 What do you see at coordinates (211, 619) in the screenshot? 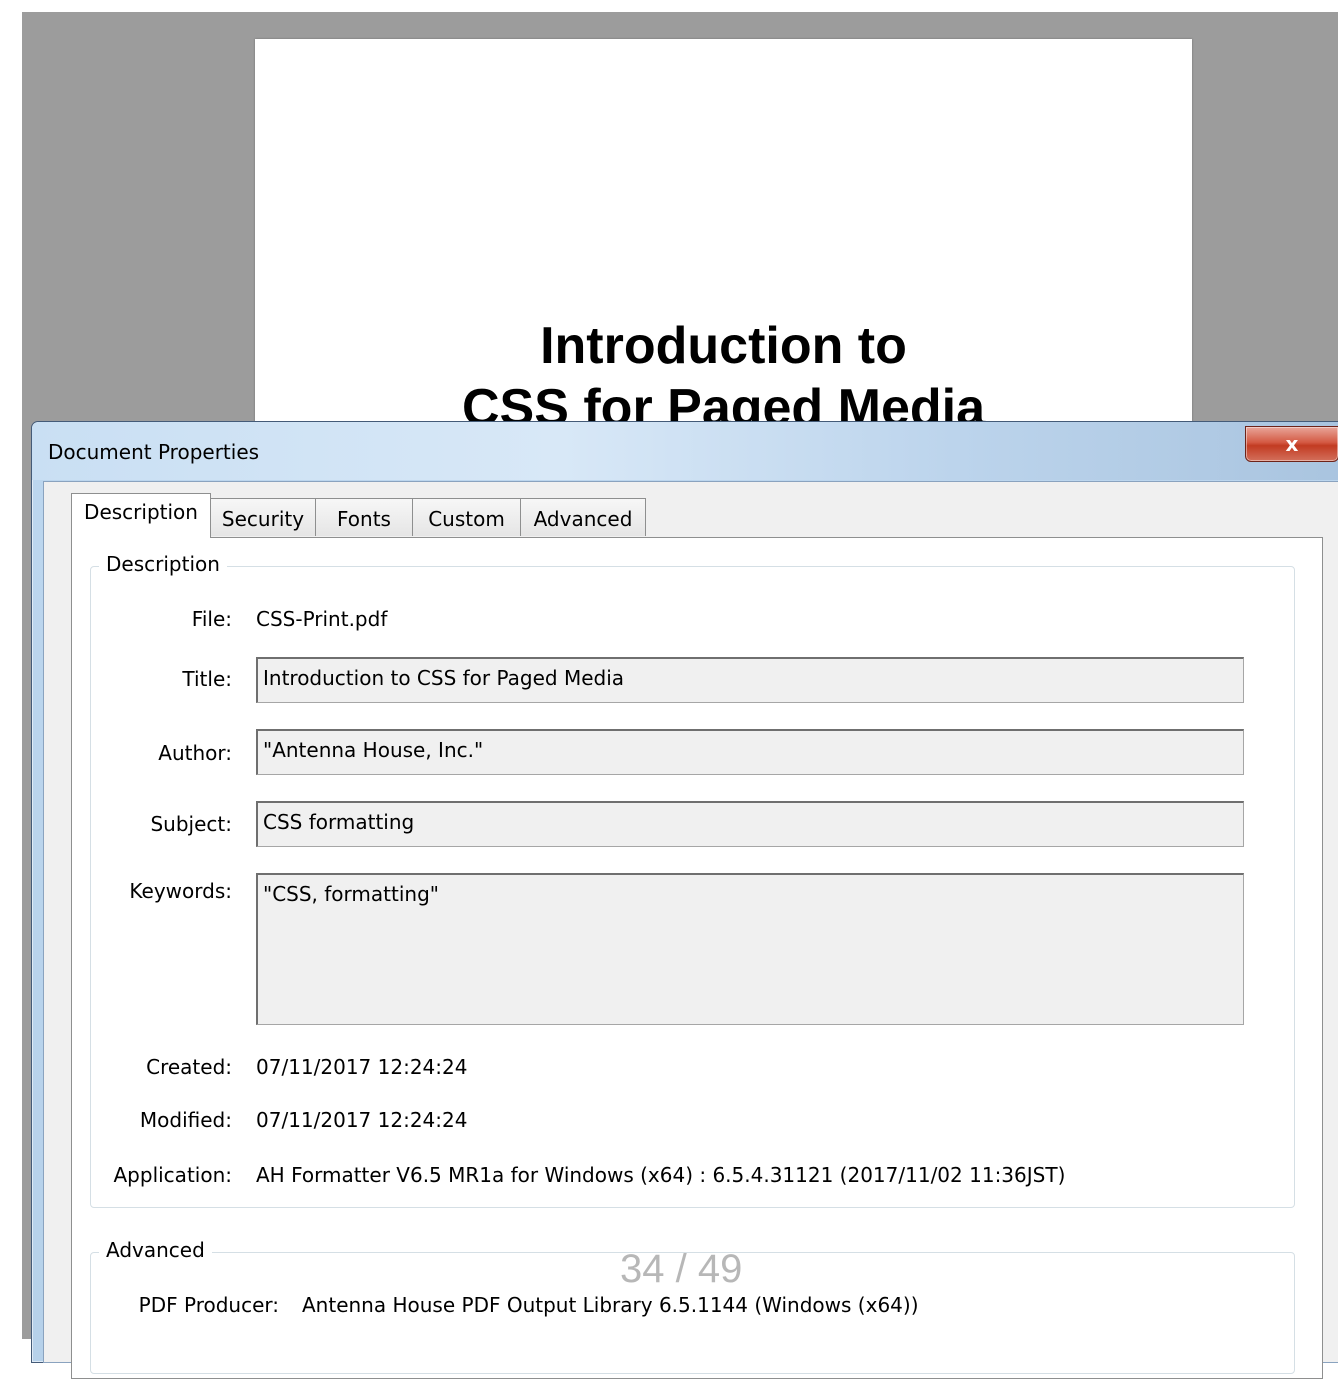
I see `file-label: File:` at bounding box center [211, 619].